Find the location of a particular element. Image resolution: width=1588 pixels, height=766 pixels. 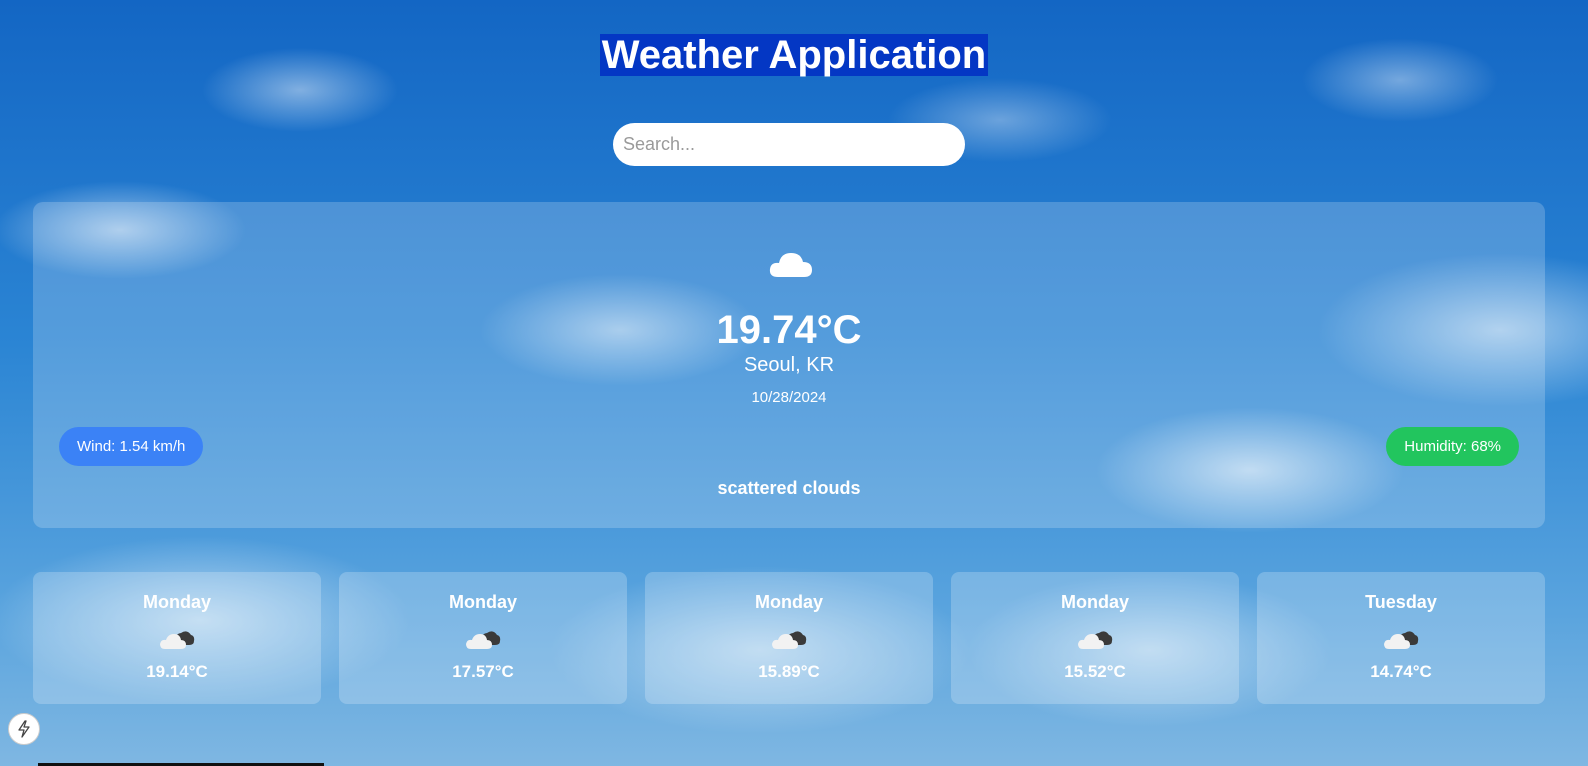

search-input is located at coordinates (789, 144).